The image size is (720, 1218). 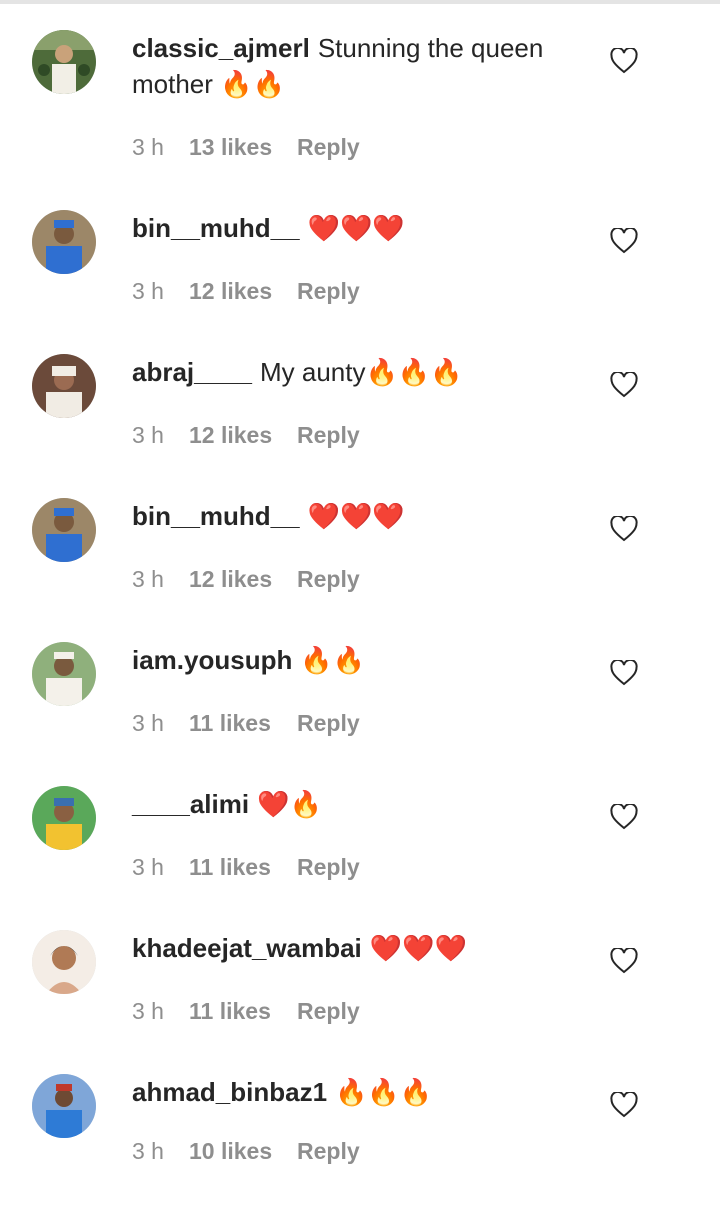 What do you see at coordinates (212, 660) in the screenshot?
I see `comment-username: iam.yousuph` at bounding box center [212, 660].